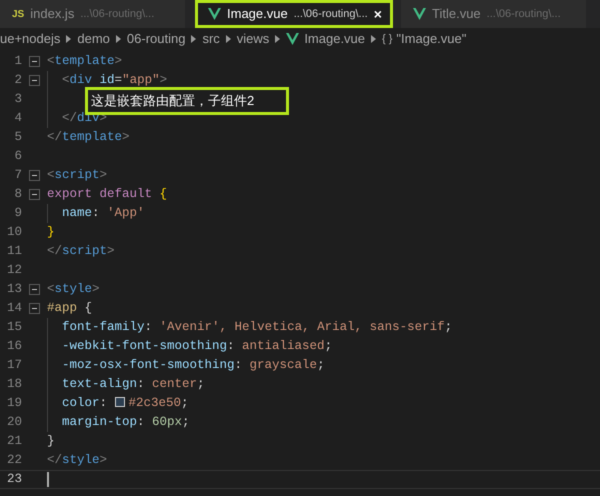 The width and height of the screenshot is (600, 496). Describe the element at coordinates (77, 175) in the screenshot. I see `code-line: <script>` at that location.